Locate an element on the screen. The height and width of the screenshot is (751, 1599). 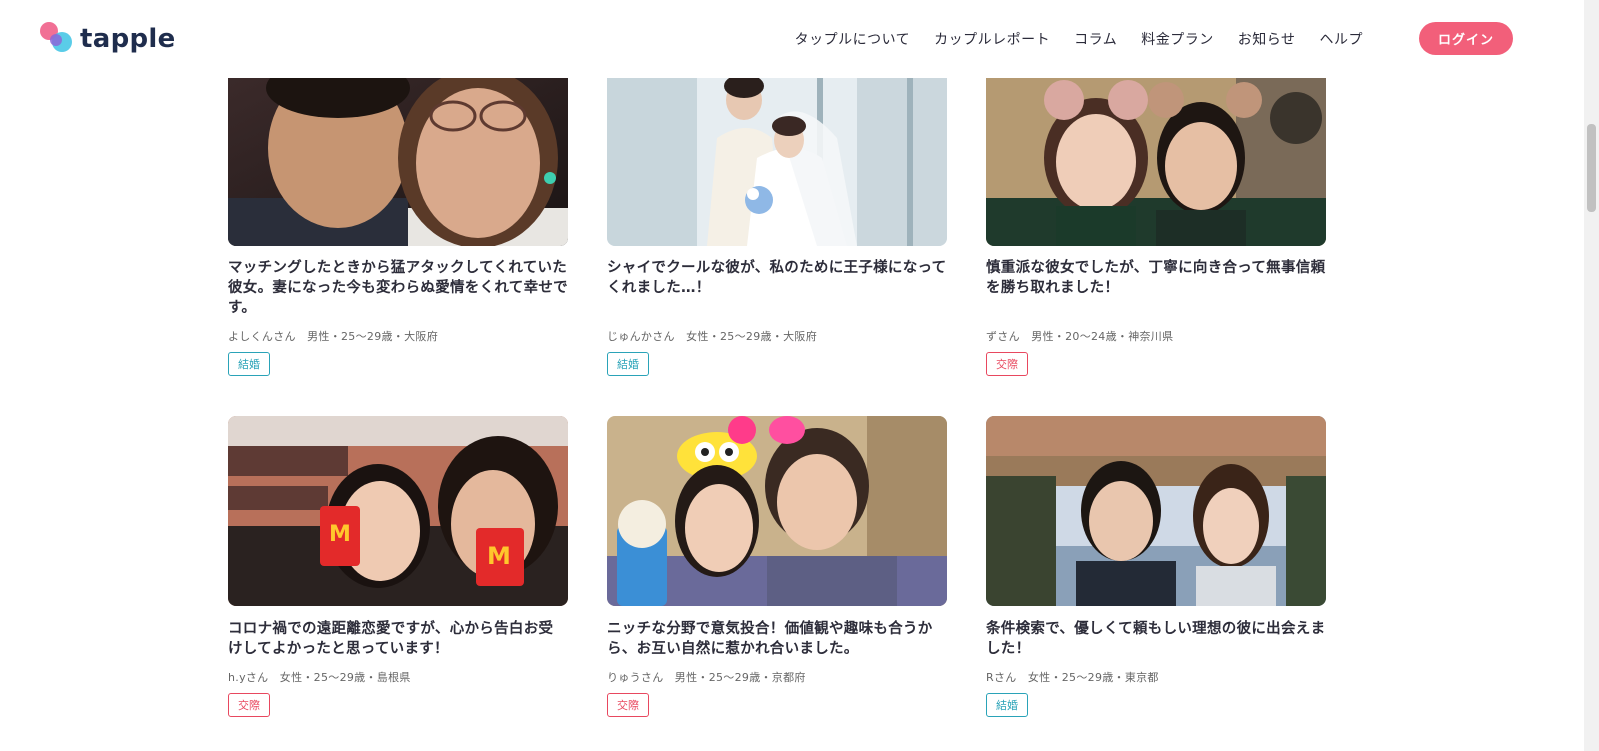
nav-item-news: お知らせ is located at coordinates (1267, 39).